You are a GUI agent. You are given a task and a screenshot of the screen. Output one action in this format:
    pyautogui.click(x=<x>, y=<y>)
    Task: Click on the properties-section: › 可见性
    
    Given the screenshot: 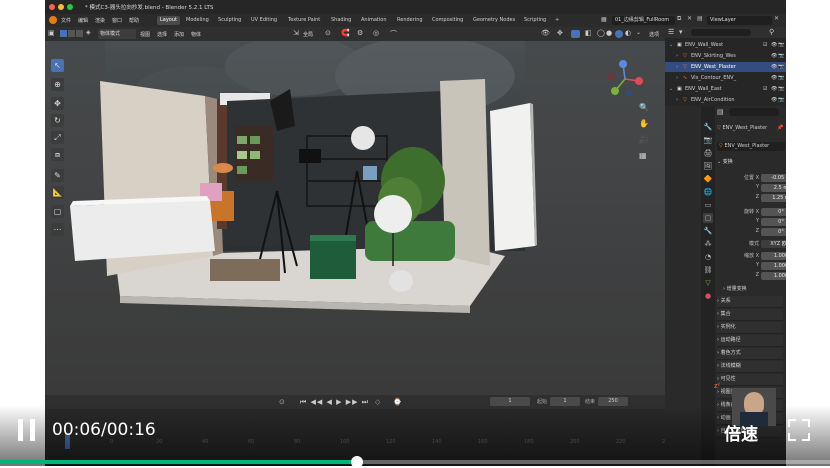 What is the action you would take?
    pyautogui.click(x=750, y=380)
    